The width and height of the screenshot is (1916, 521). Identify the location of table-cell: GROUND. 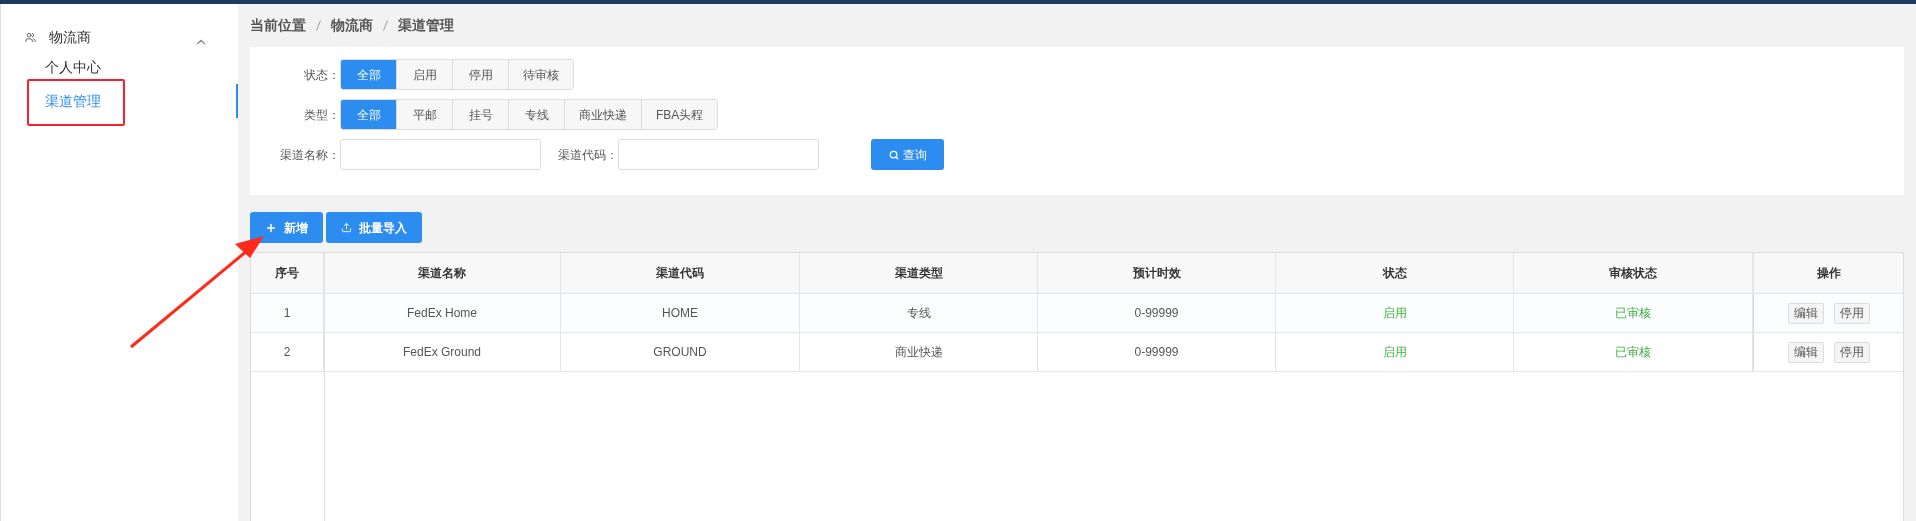
(680, 352).